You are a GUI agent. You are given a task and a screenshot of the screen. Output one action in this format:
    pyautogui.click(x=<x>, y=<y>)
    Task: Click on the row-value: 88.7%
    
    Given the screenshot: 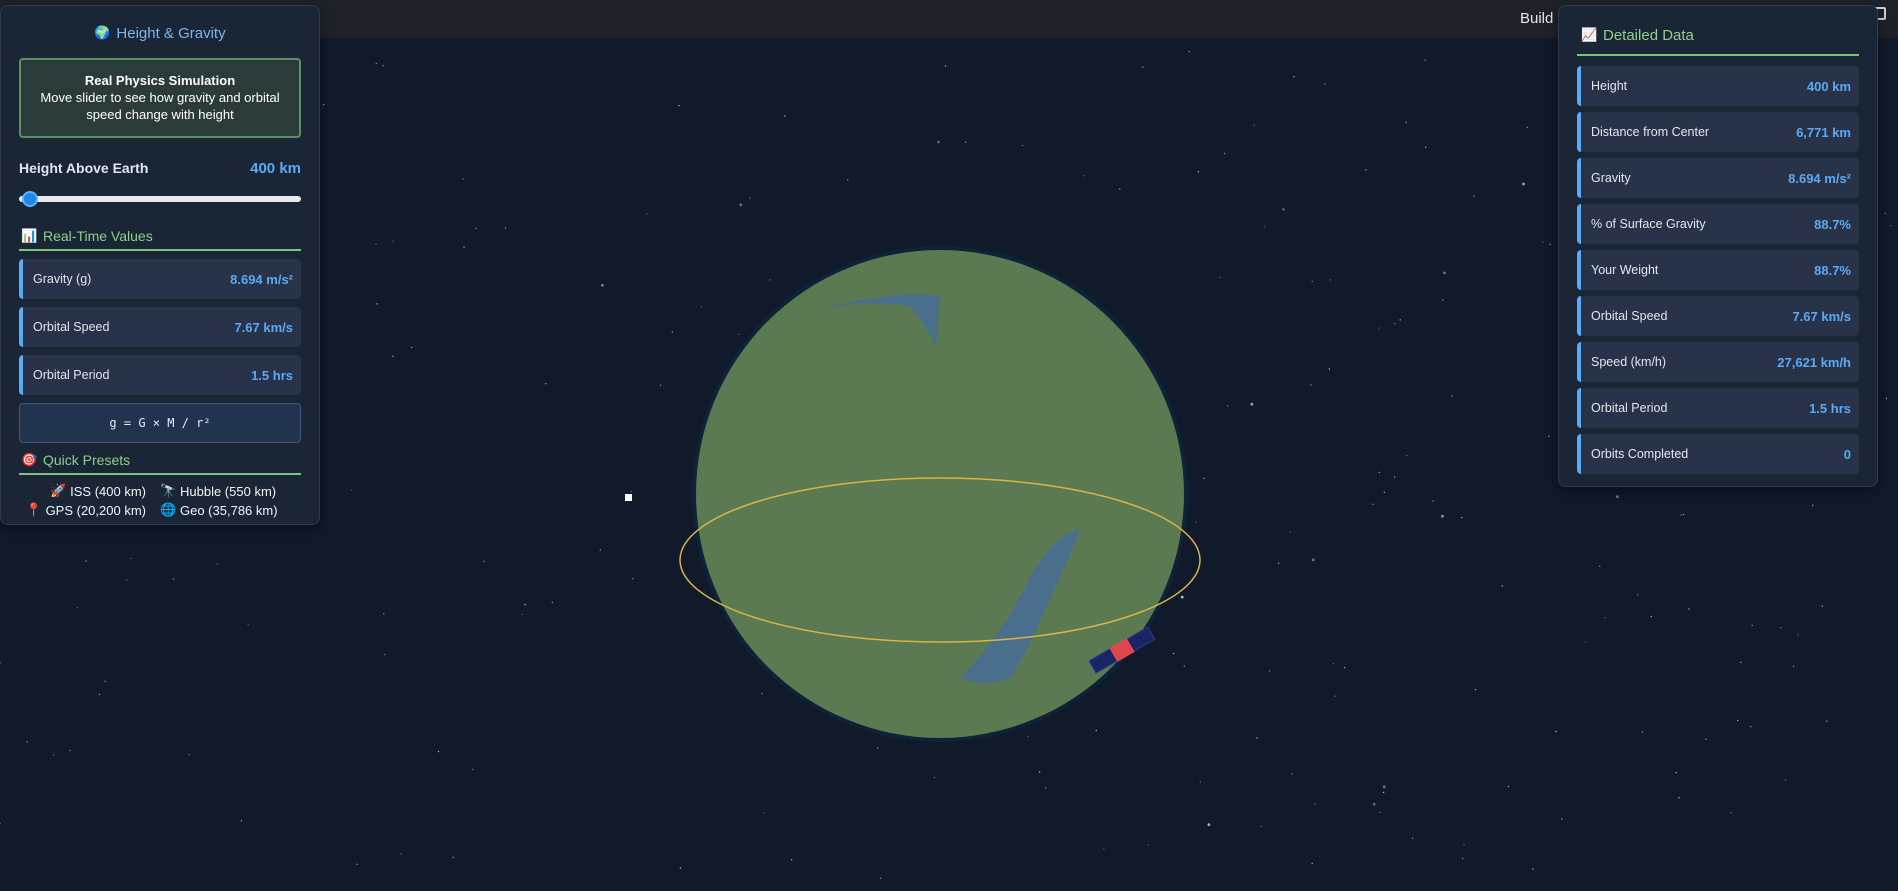 What is the action you would take?
    pyautogui.click(x=1832, y=270)
    